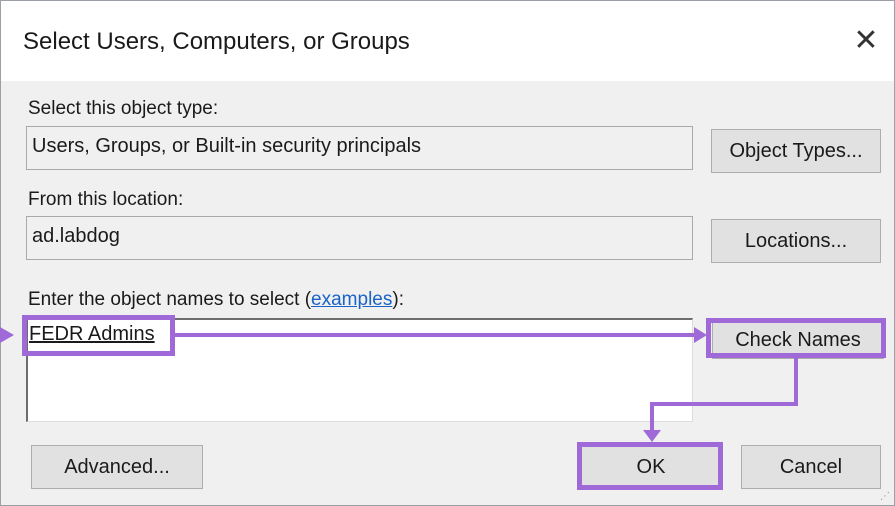  I want to click on annotation-arrow-left-edge-icon, so click(7, 335).